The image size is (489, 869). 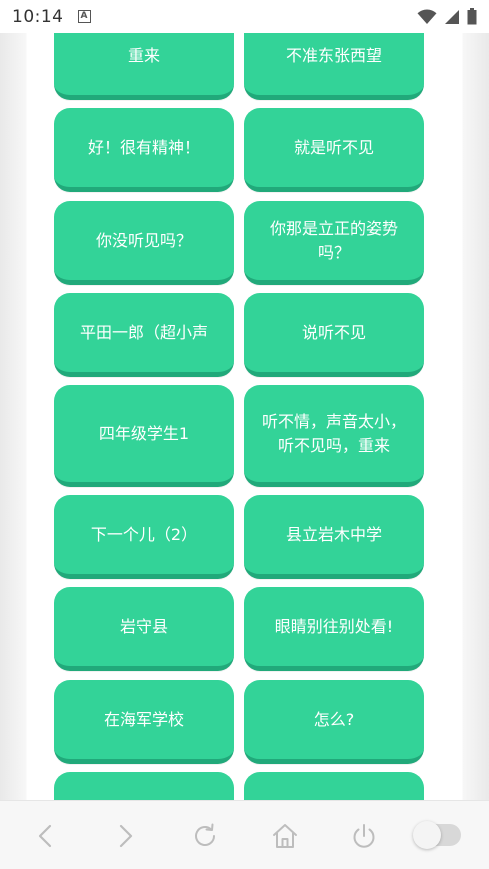 I want to click on phrase-button: 县立岩木中学, so click(x=334, y=537).